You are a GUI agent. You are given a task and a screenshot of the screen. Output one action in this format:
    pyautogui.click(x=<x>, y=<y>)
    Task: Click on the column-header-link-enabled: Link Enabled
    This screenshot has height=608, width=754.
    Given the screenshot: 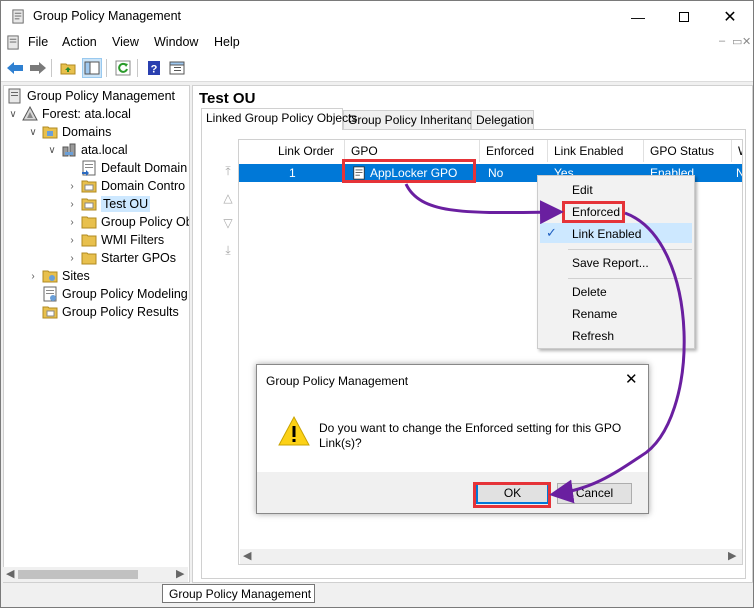 What is the action you would take?
    pyautogui.click(x=596, y=151)
    